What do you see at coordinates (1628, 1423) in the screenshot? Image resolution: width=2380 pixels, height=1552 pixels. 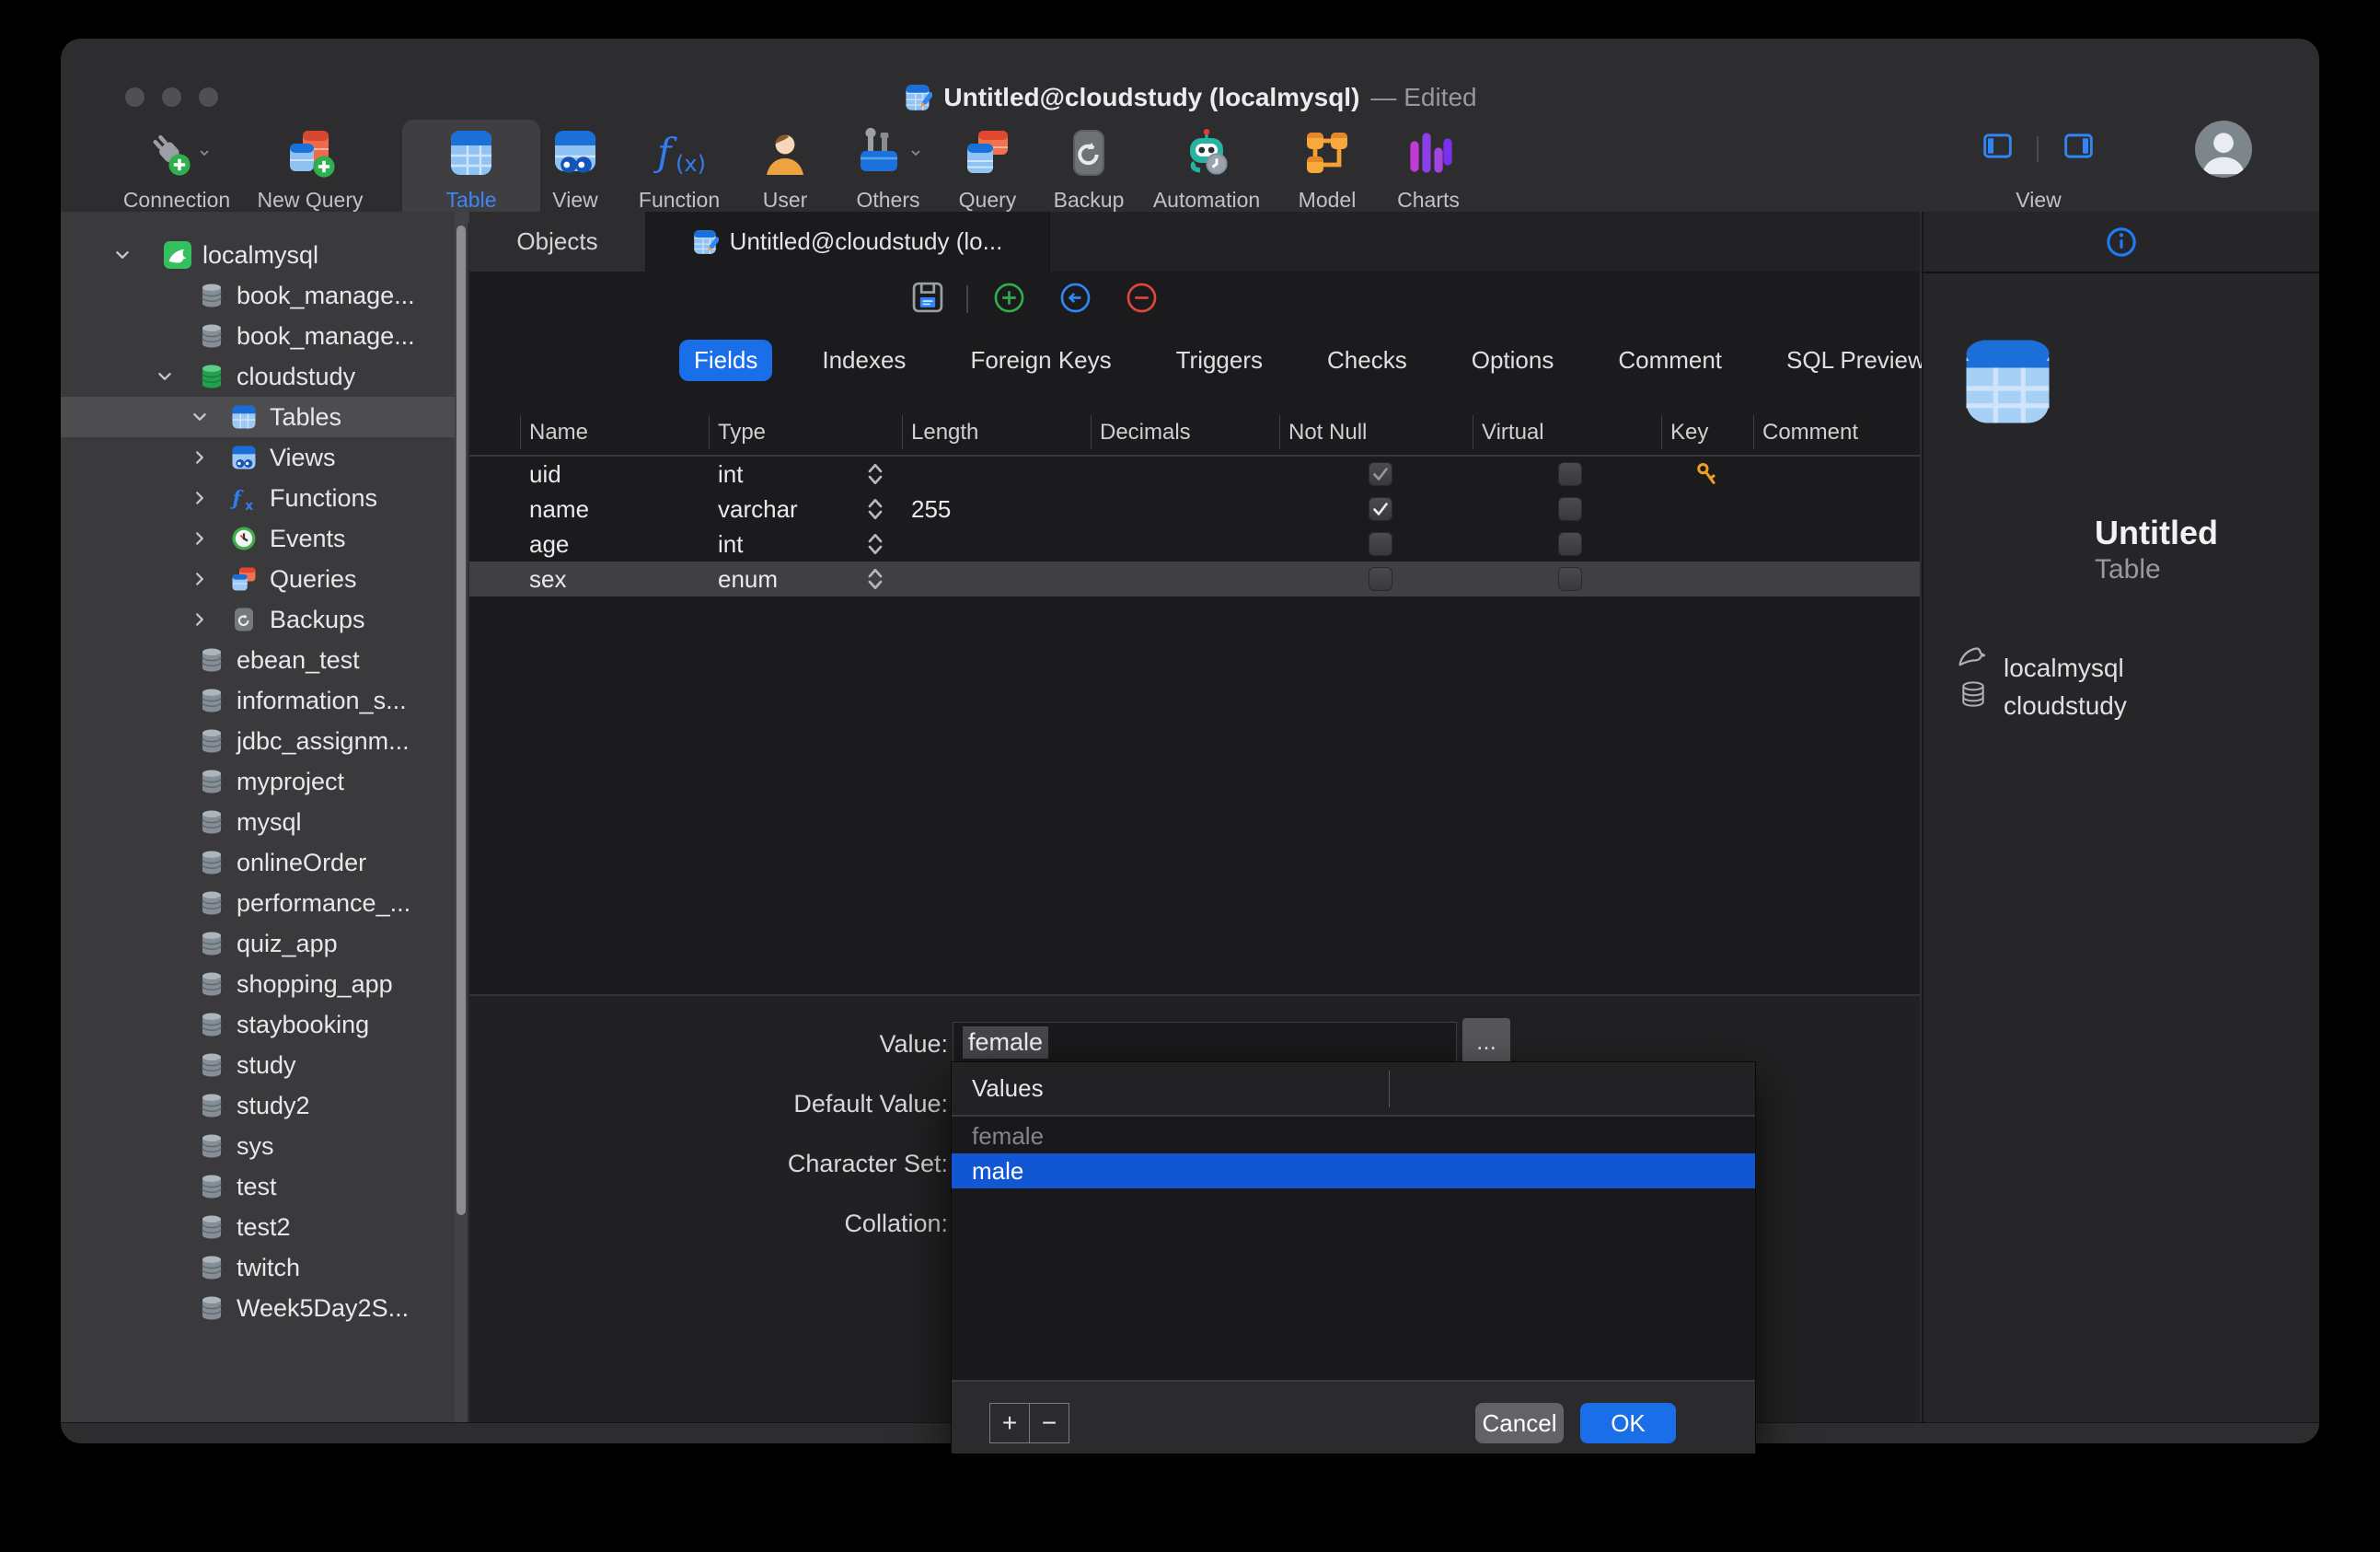 I see `ok-button: OK` at bounding box center [1628, 1423].